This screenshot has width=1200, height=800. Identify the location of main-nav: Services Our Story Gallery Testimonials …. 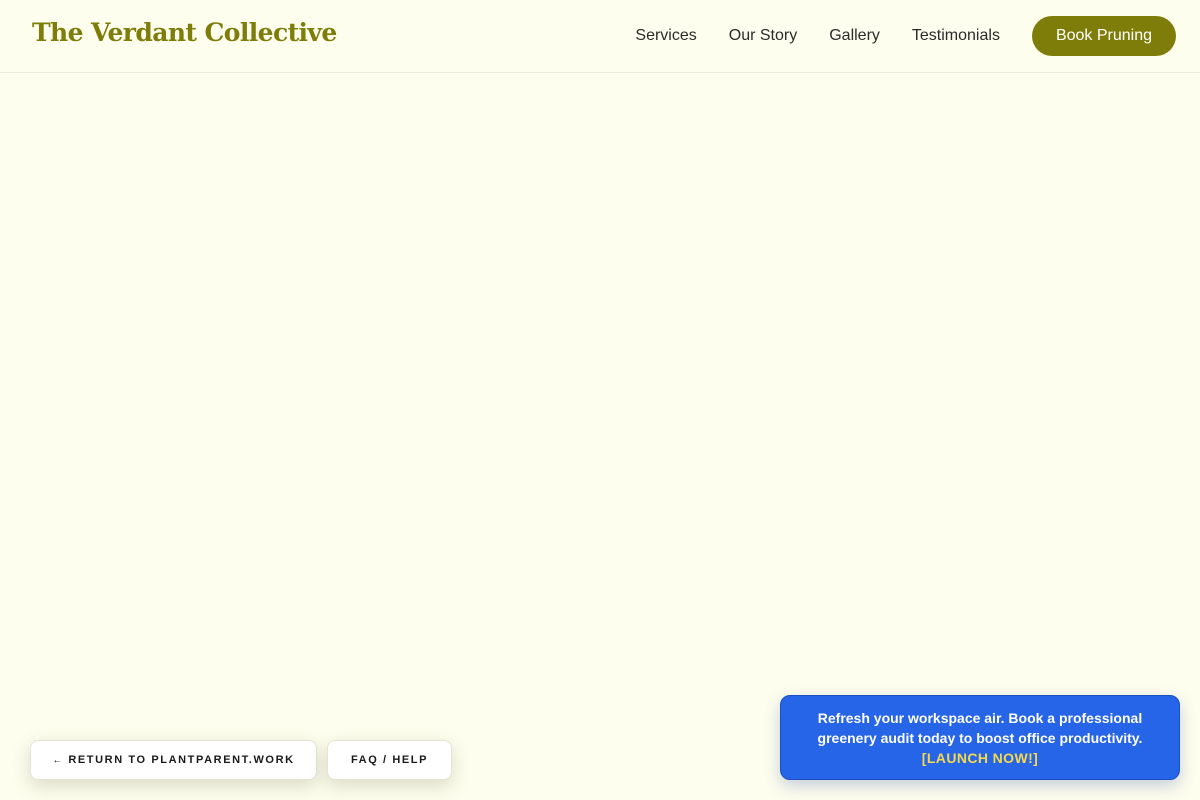
(905, 36).